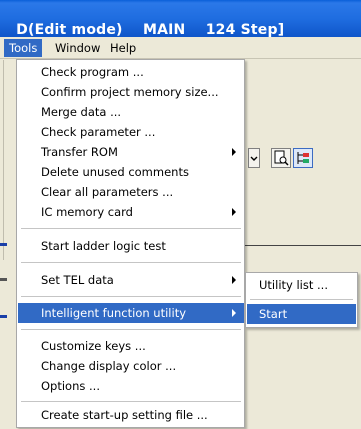 The image size is (361, 429). What do you see at coordinates (131, 212) in the screenshot?
I see `menu-item-ic-memory-card: IC memory card` at bounding box center [131, 212].